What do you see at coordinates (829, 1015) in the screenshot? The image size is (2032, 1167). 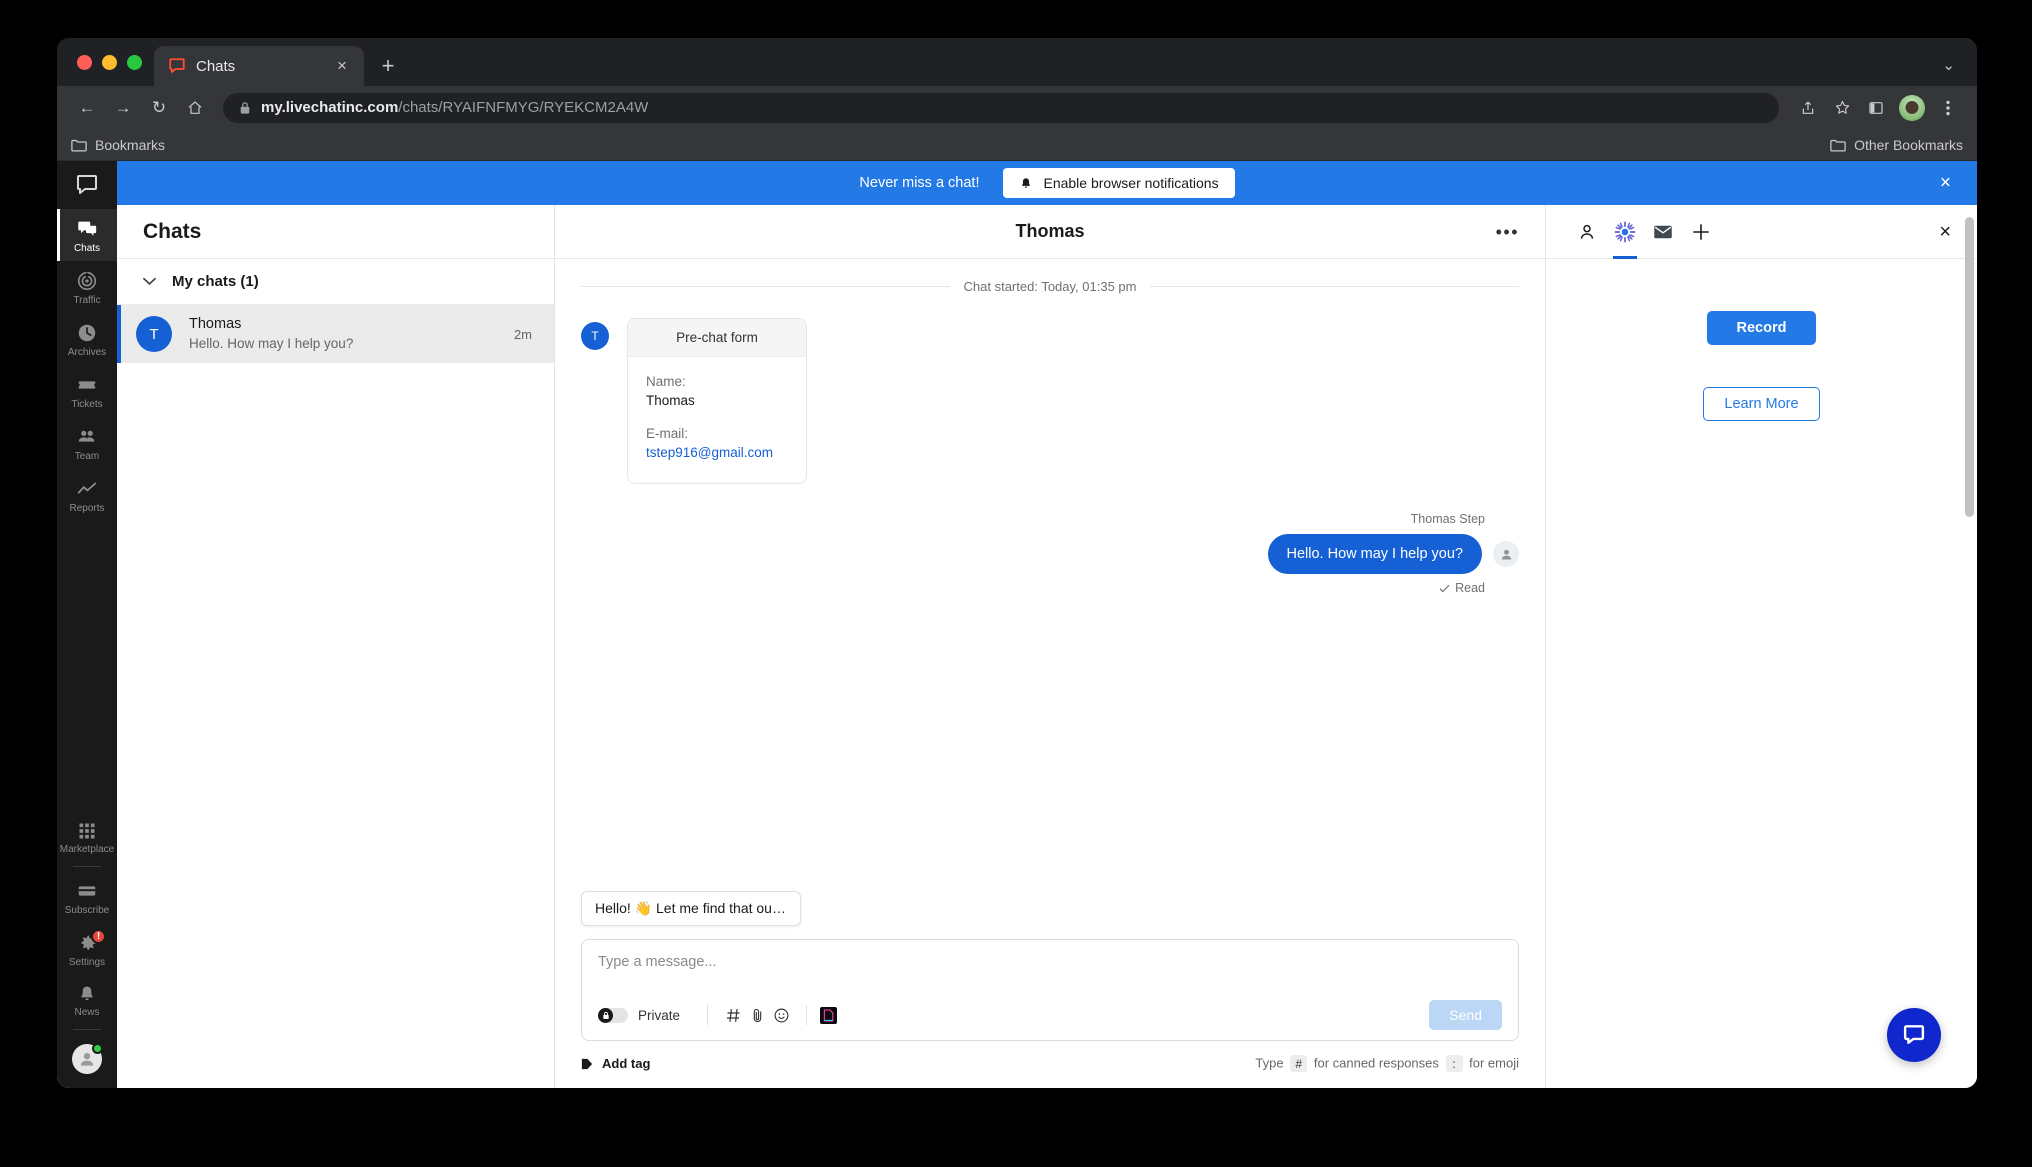 I see `app-icon` at bounding box center [829, 1015].